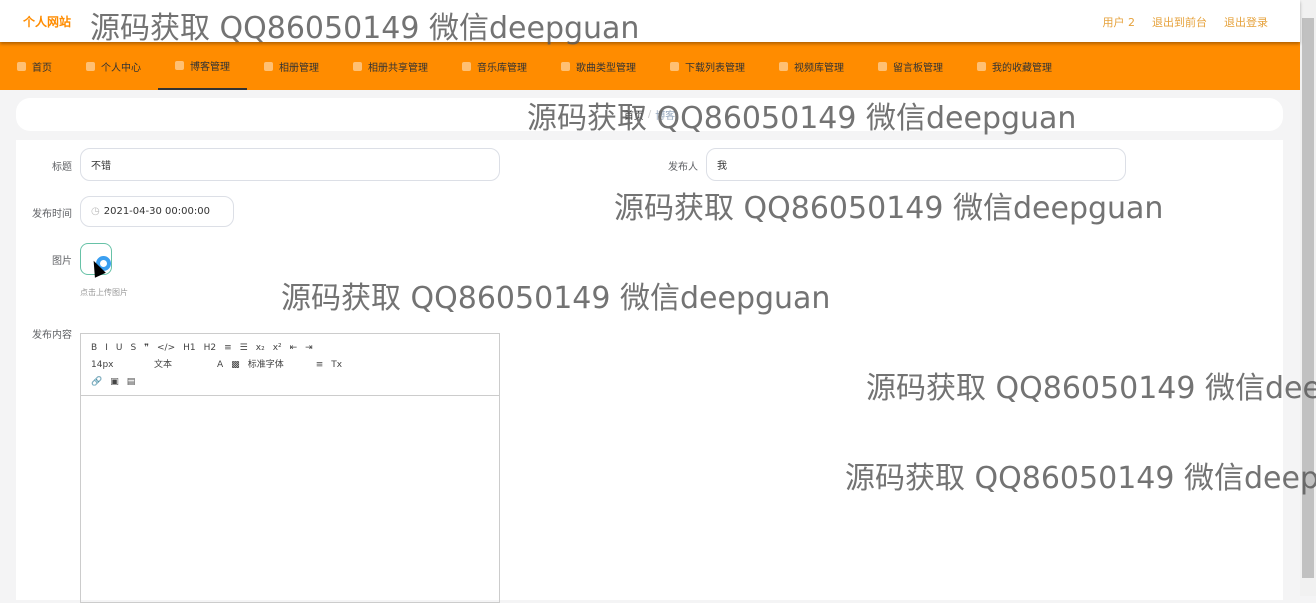  Describe the element at coordinates (96, 382) in the screenshot. I see `editor-tool-button: 🔗` at that location.